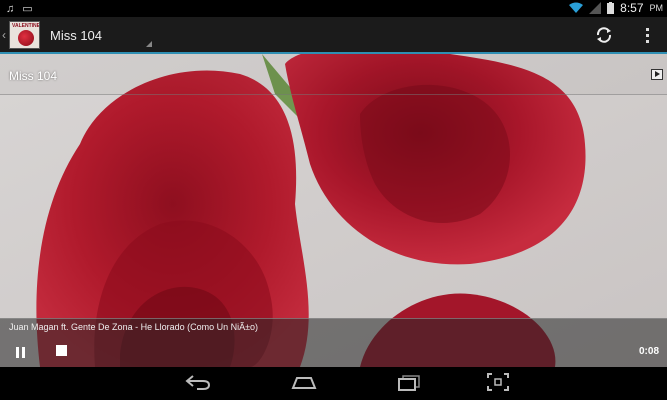 Image resolution: width=667 pixels, height=400 pixels. What do you see at coordinates (61, 350) in the screenshot?
I see `stop-icon` at bounding box center [61, 350].